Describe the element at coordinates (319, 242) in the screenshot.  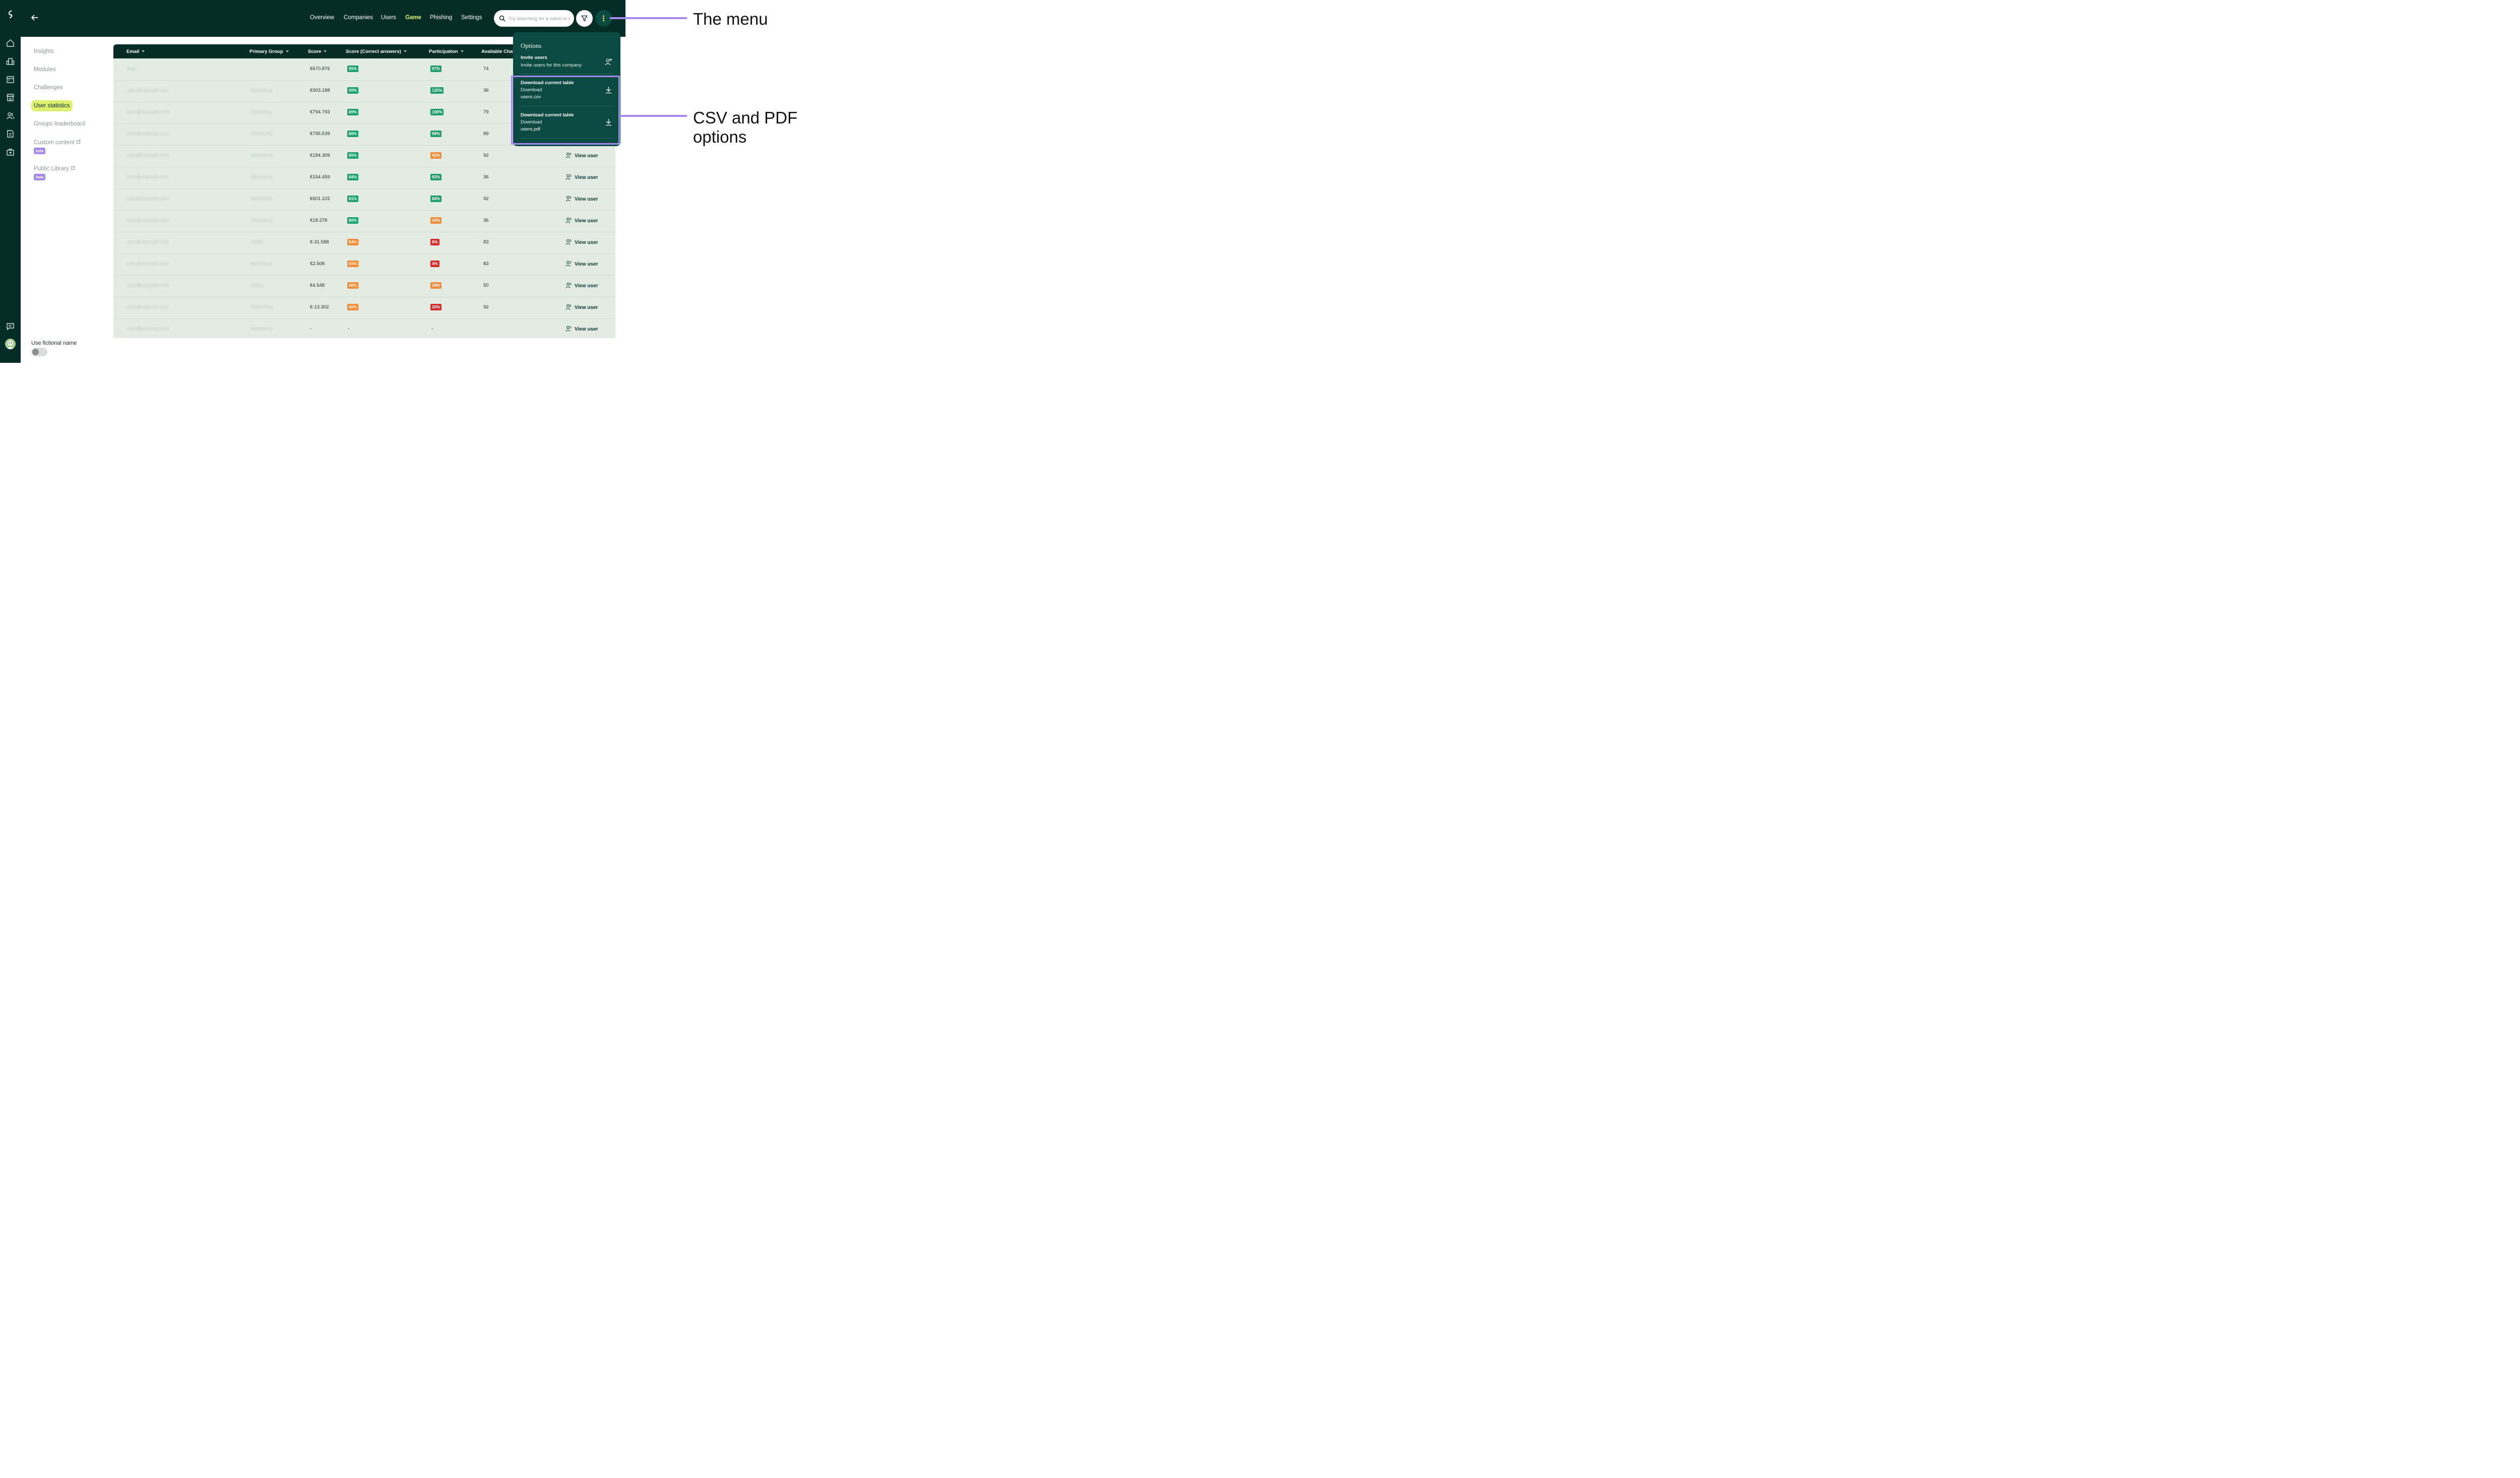
I see `score-cell: €-31.588` at that location.